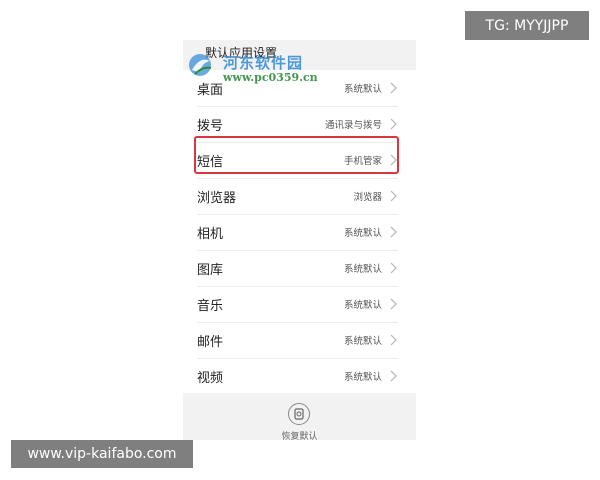 The image size is (600, 480). I want to click on page-header: 默认应用设置 河东软件园 www.pc0359.cn, so click(299, 62).